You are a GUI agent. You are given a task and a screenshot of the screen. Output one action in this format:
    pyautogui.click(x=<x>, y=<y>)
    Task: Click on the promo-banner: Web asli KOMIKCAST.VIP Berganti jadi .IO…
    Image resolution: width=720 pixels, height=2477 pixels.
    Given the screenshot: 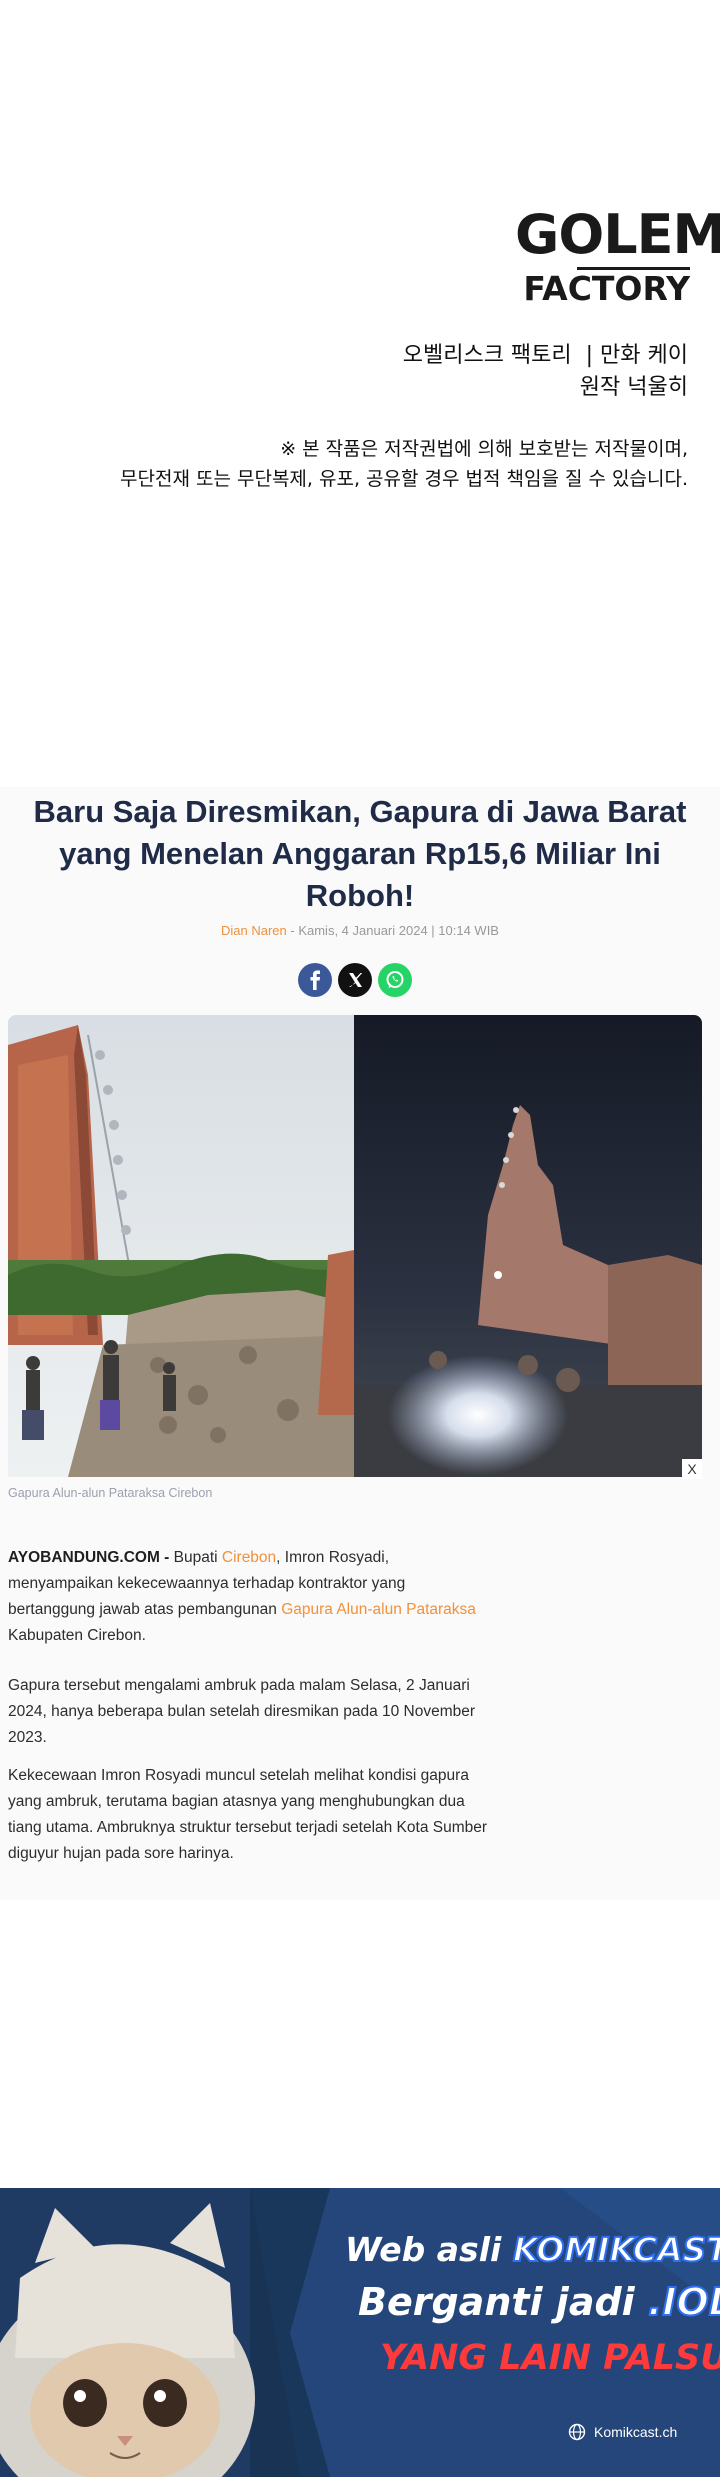 What is the action you would take?
    pyautogui.click(x=360, y=2332)
    